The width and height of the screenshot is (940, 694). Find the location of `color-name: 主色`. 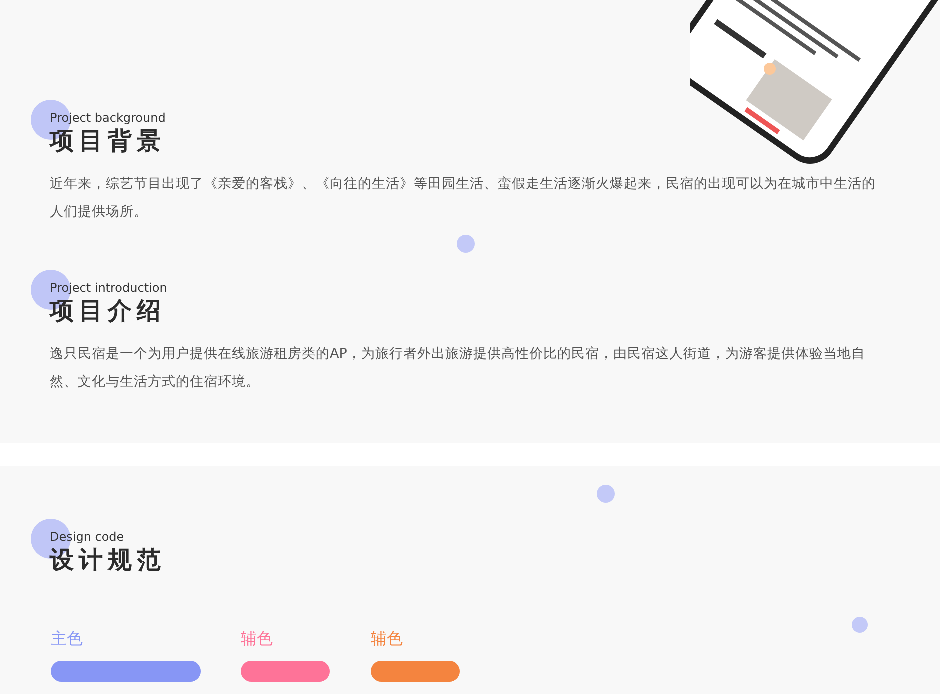

color-name: 主色 is located at coordinates (67, 639).